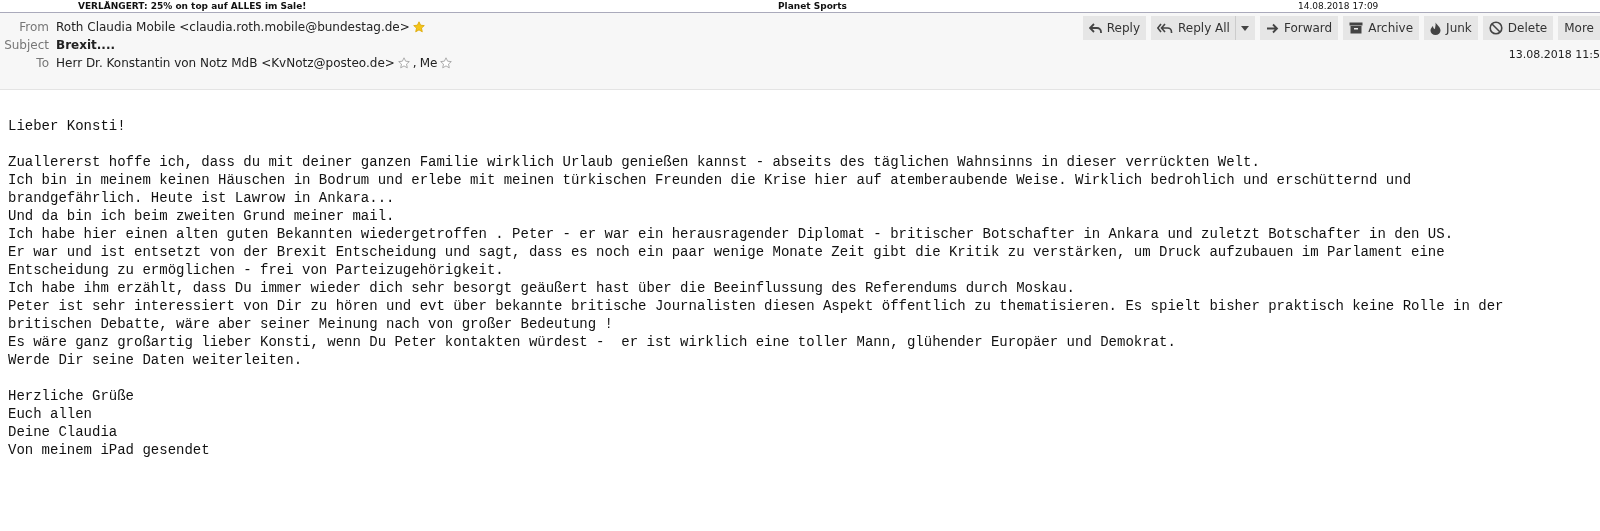  What do you see at coordinates (42, 63) in the screenshot?
I see `field-label: To` at bounding box center [42, 63].